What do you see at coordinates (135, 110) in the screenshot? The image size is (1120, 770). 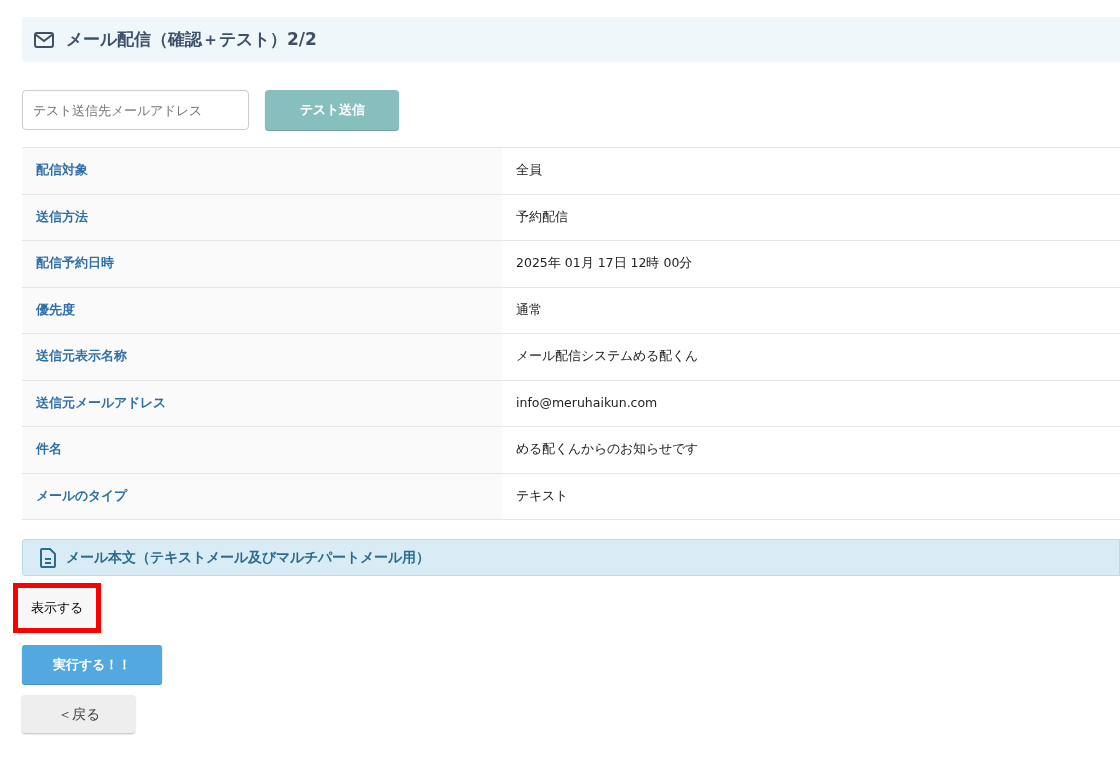 I see `email-field: テスト送信先メールアドレス` at bounding box center [135, 110].